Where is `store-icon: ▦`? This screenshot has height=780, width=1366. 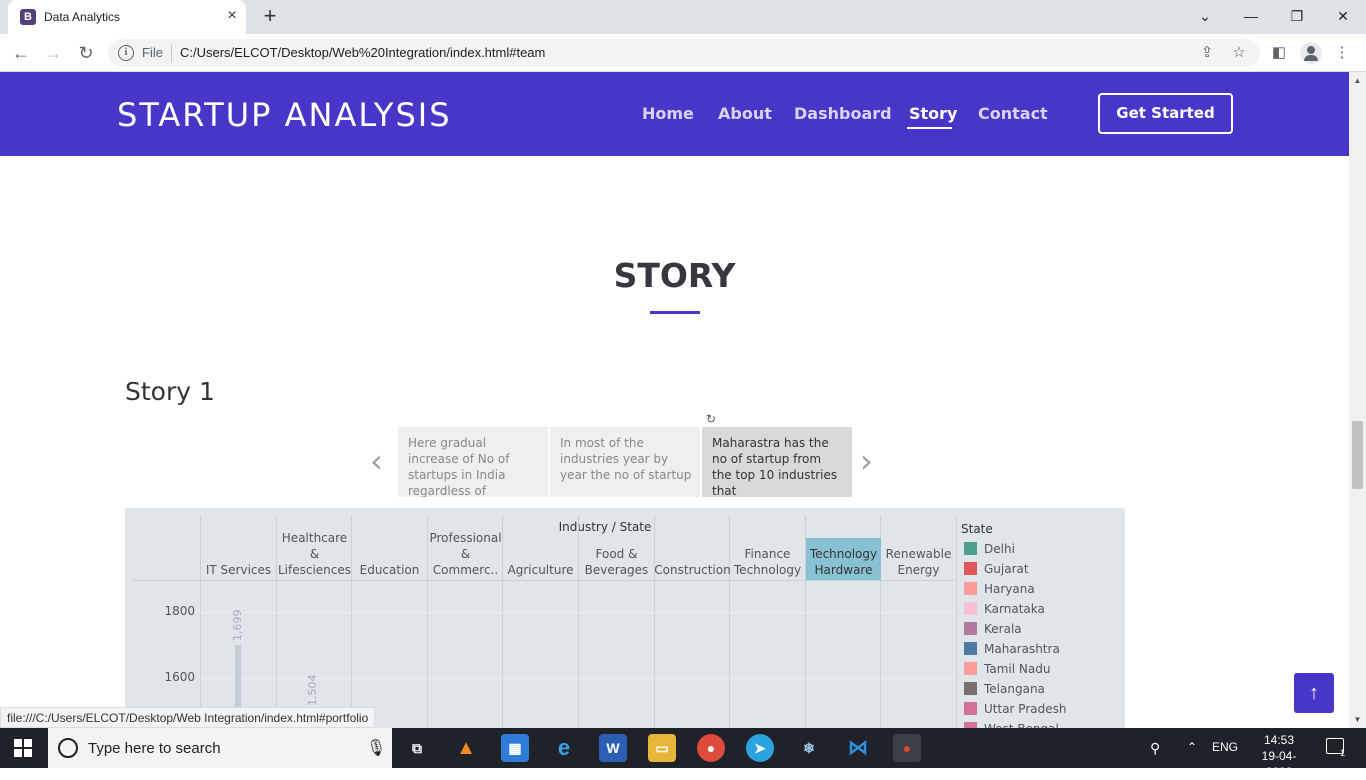 store-icon: ▦ is located at coordinates (515, 748).